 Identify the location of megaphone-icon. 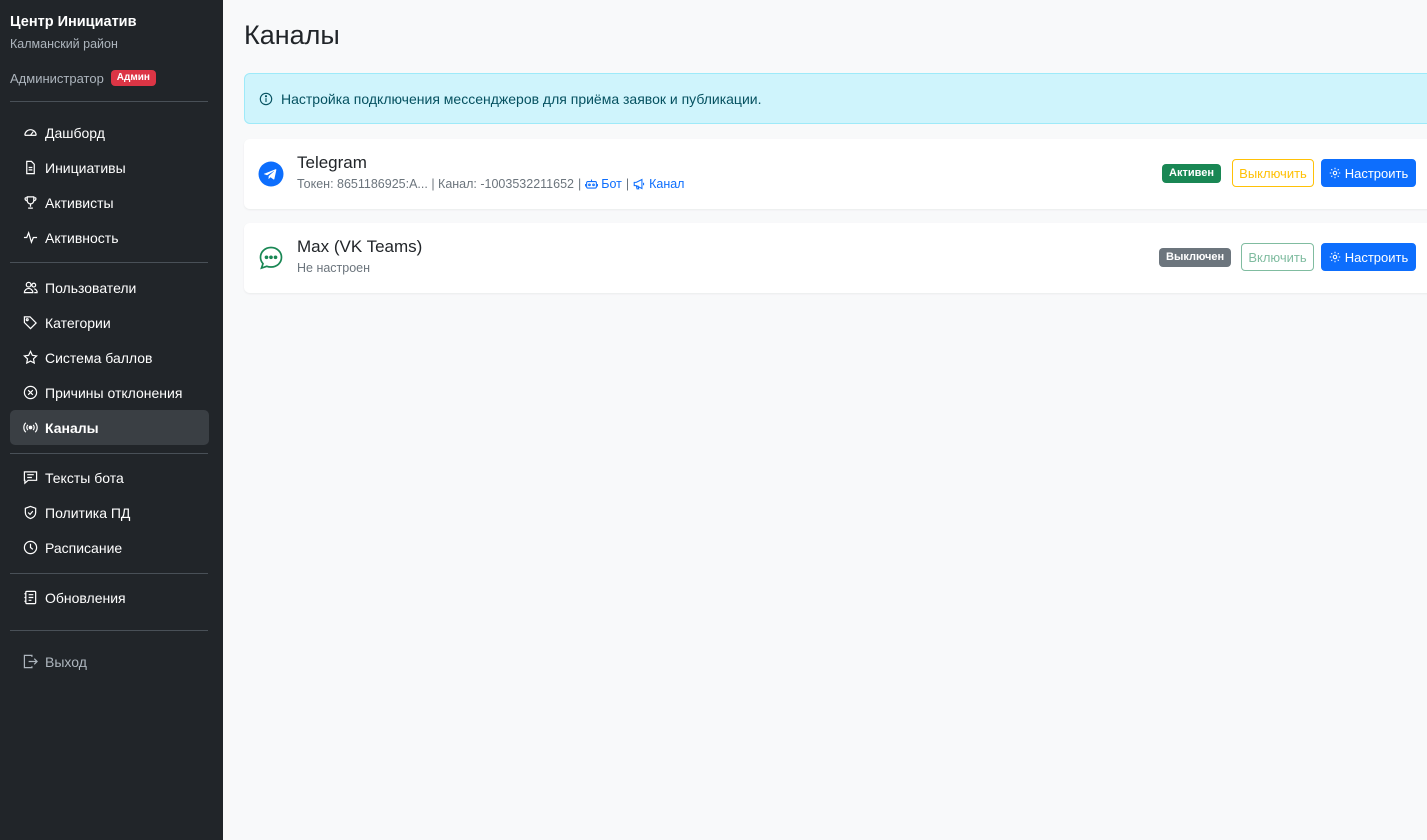
(639, 184).